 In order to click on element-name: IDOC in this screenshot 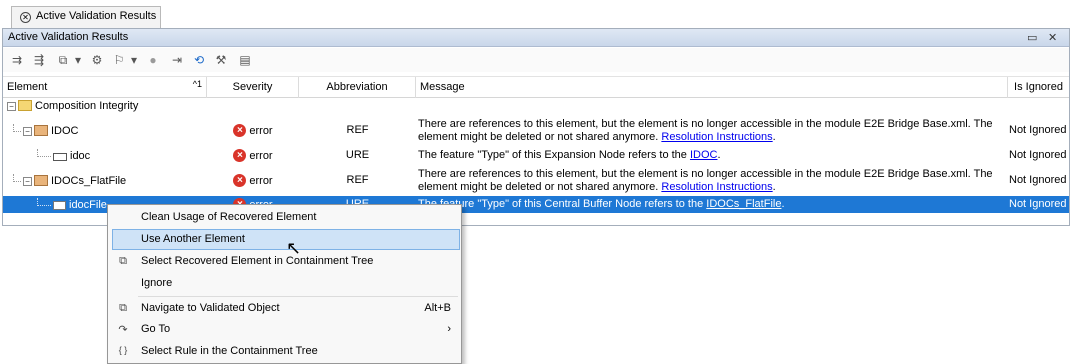, I will do `click(65, 131)`.